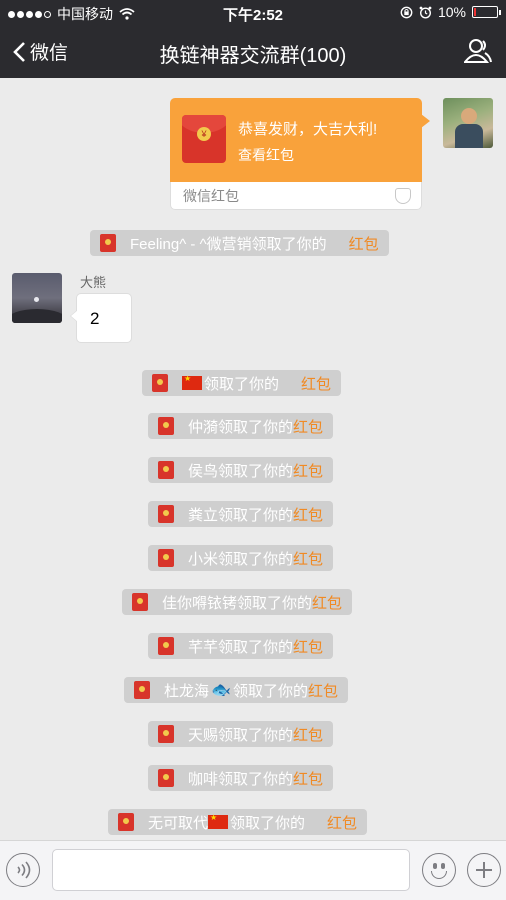 The width and height of the screenshot is (506, 900). I want to click on rotation-lock-icon, so click(406, 12).